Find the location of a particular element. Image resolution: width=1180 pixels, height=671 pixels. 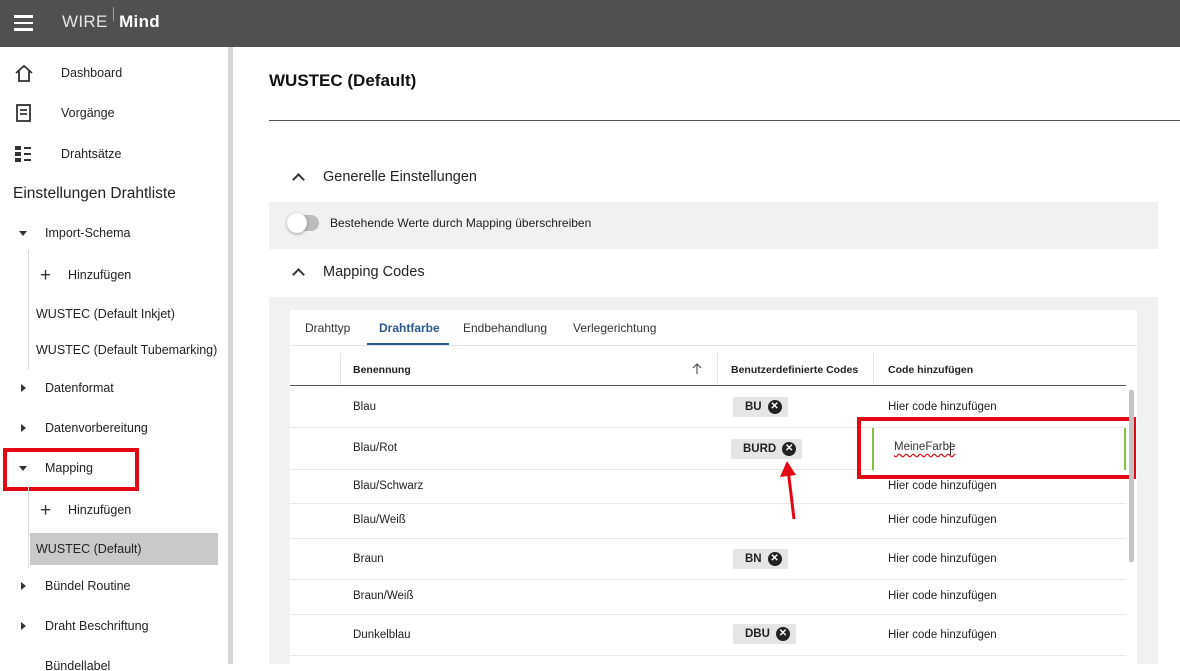

tree-draht-beschriftung: Draht Beschriftung is located at coordinates (113, 626).